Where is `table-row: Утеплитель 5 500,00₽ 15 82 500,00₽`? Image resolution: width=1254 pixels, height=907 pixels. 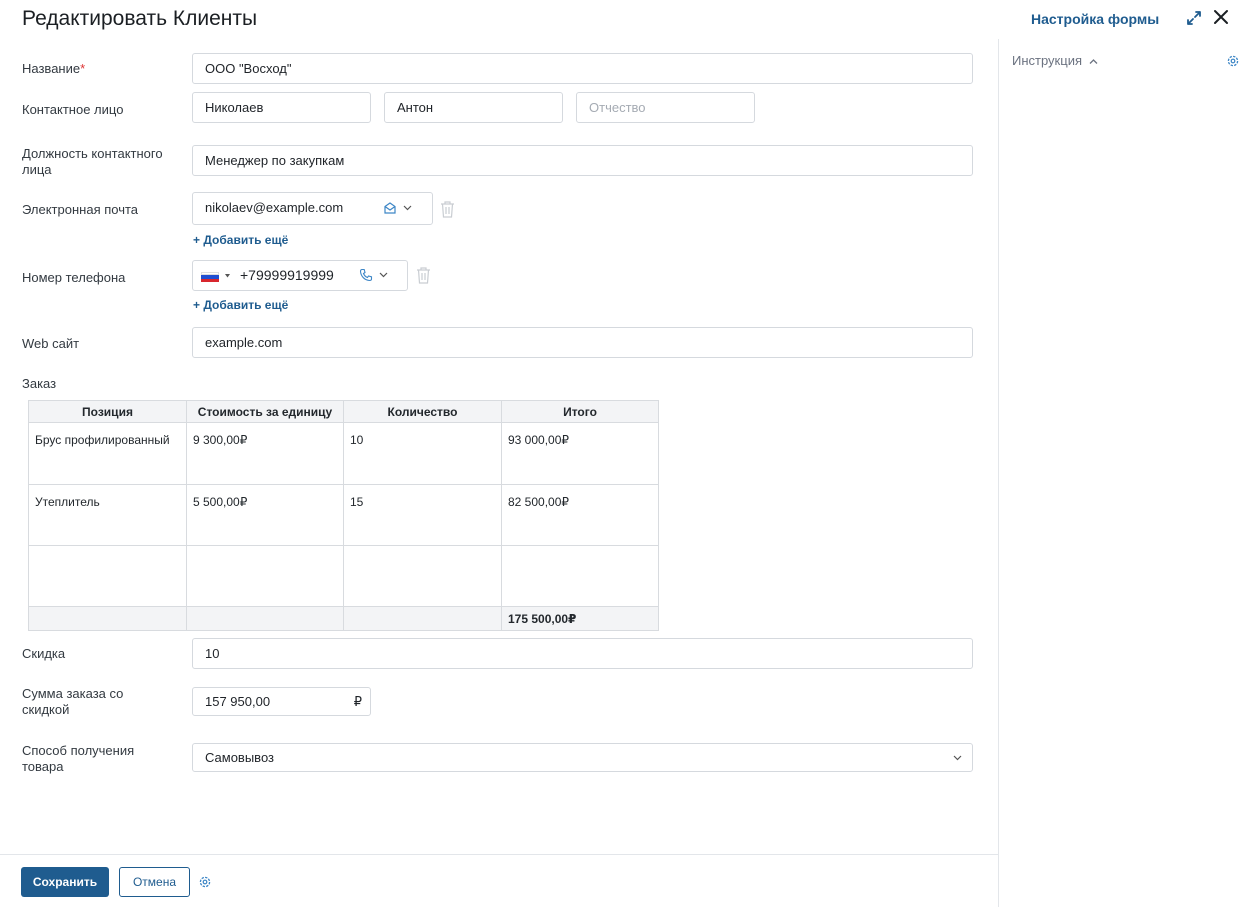
table-row: Утеплитель 5 500,00₽ 15 82 500,00₽ is located at coordinates (343, 515).